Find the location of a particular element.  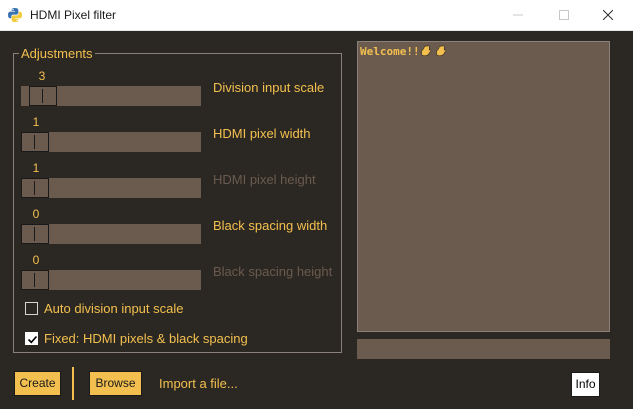

command-entry is located at coordinates (483, 349).